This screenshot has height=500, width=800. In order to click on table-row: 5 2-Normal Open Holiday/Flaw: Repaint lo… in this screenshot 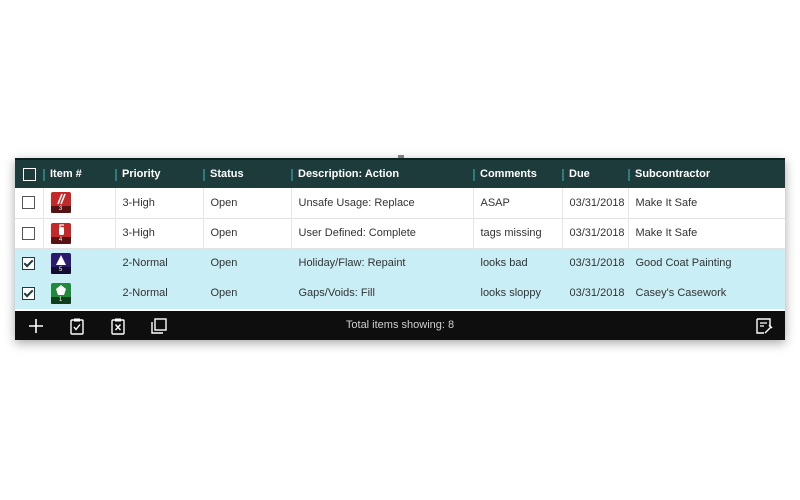, I will do `click(400, 263)`.